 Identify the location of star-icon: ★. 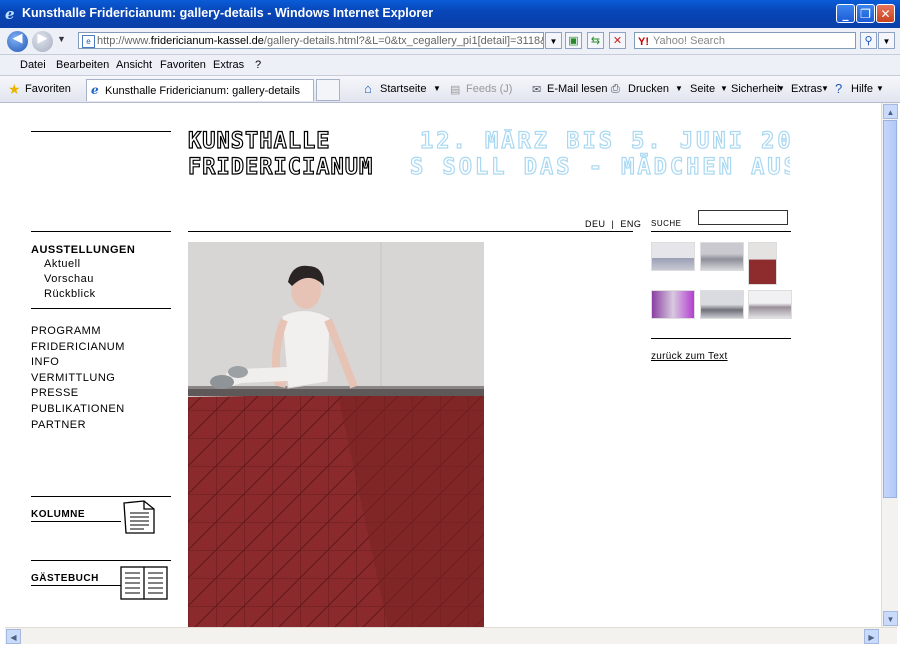
(14, 89).